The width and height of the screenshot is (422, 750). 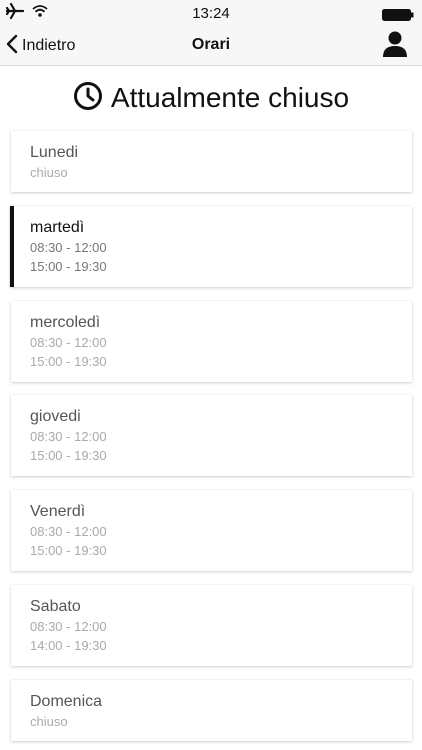 I want to click on page-title: Orari, so click(x=211, y=44).